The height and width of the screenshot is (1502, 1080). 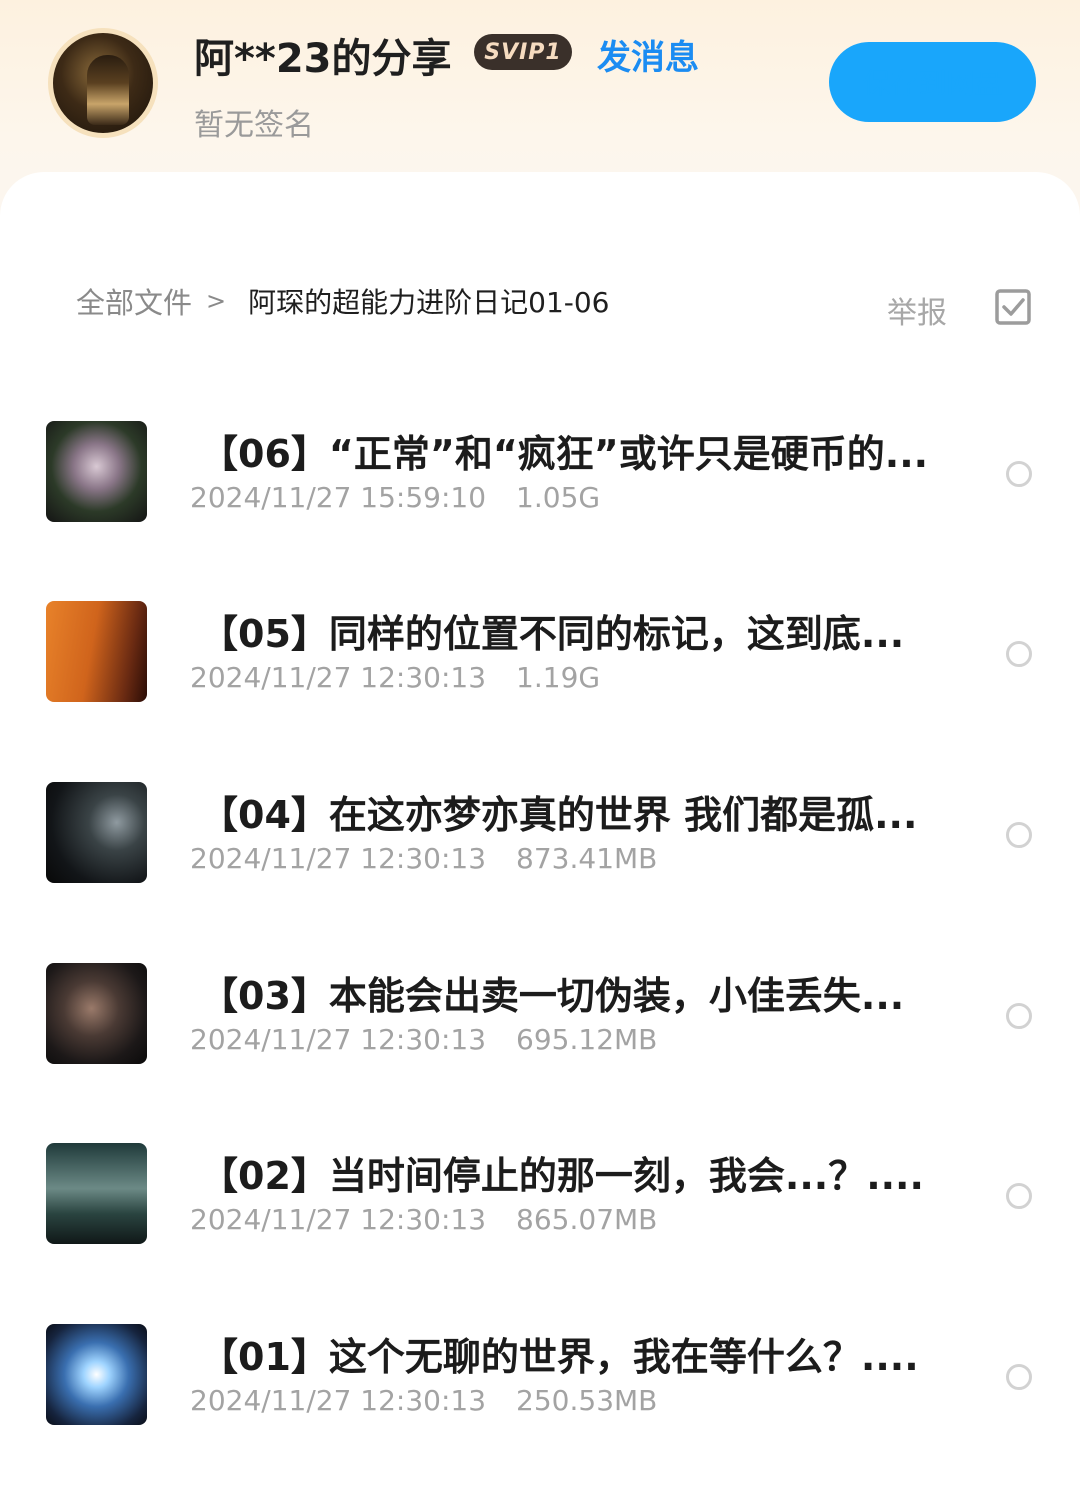 I want to click on file-meta: 2024/11/27 15:59:10 1.05G, so click(x=395, y=497).